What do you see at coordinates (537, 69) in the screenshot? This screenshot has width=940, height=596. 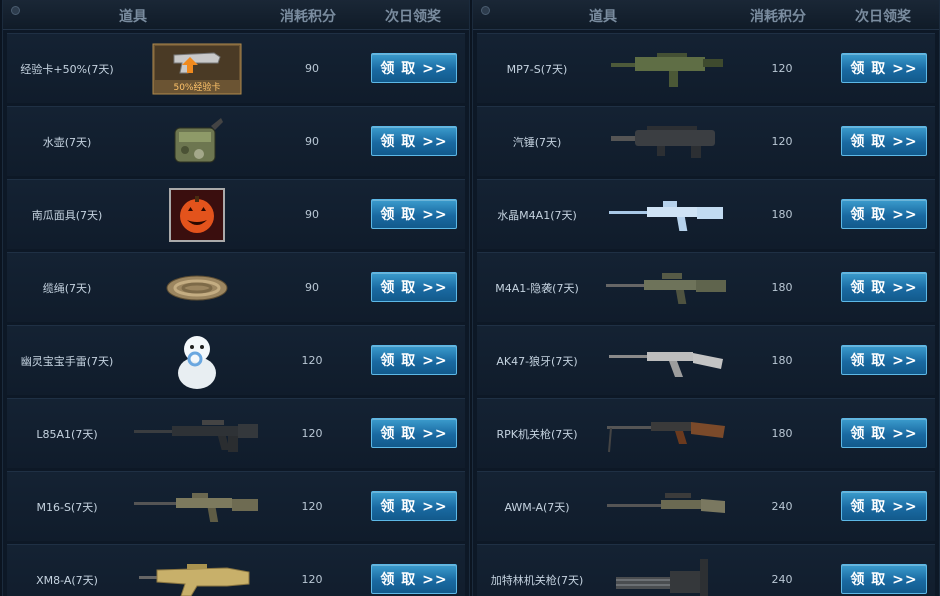 I see `item-name: MP7-S(7天)` at bounding box center [537, 69].